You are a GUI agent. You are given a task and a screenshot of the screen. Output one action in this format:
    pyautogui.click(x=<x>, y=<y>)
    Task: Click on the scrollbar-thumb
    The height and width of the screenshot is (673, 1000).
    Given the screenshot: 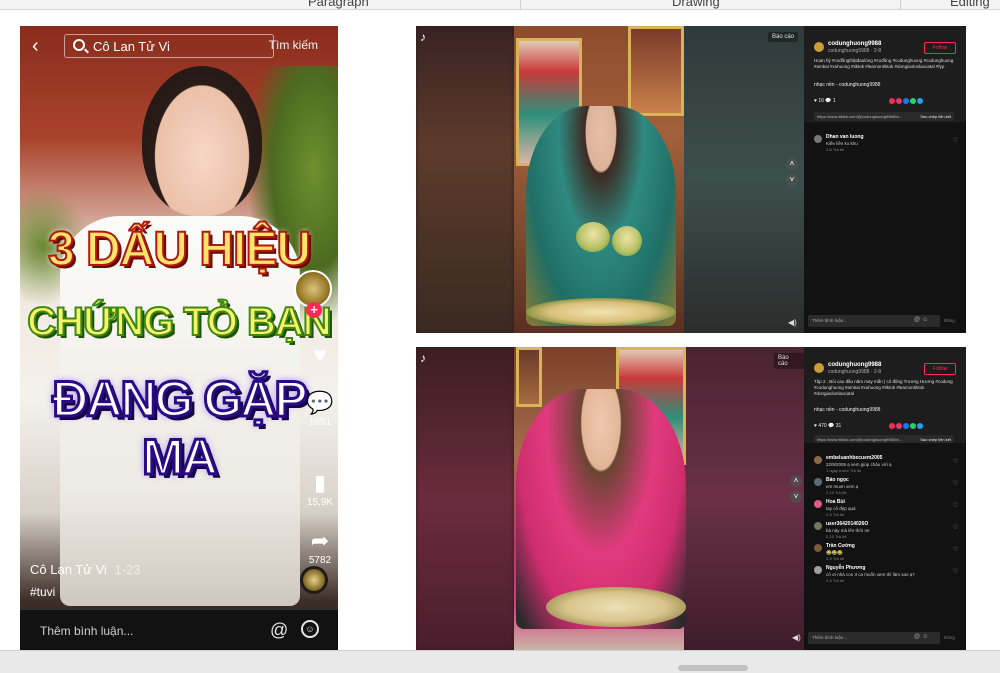 What is the action you would take?
    pyautogui.click(x=713, y=668)
    